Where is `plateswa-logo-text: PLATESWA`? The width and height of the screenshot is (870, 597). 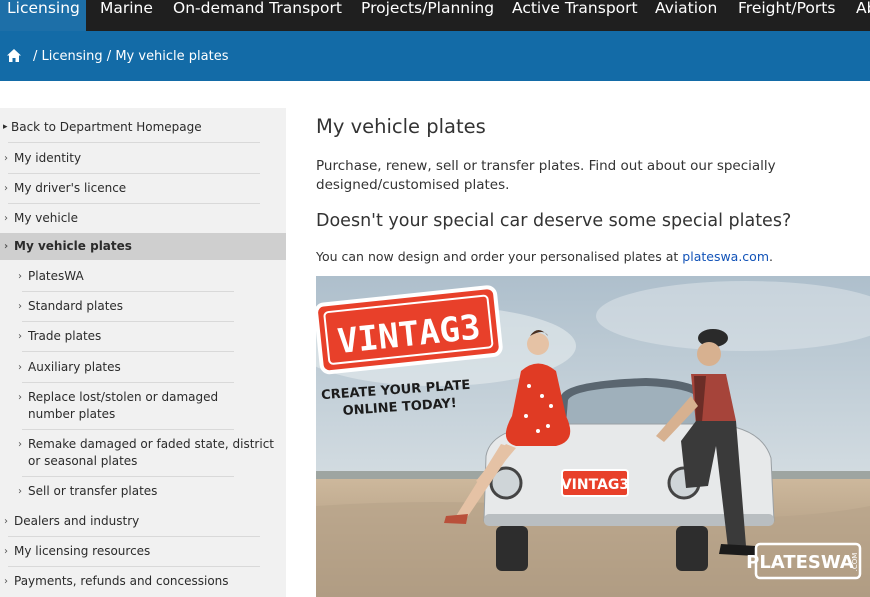 plateswa-logo-text: PLATESWA is located at coordinates (800, 562).